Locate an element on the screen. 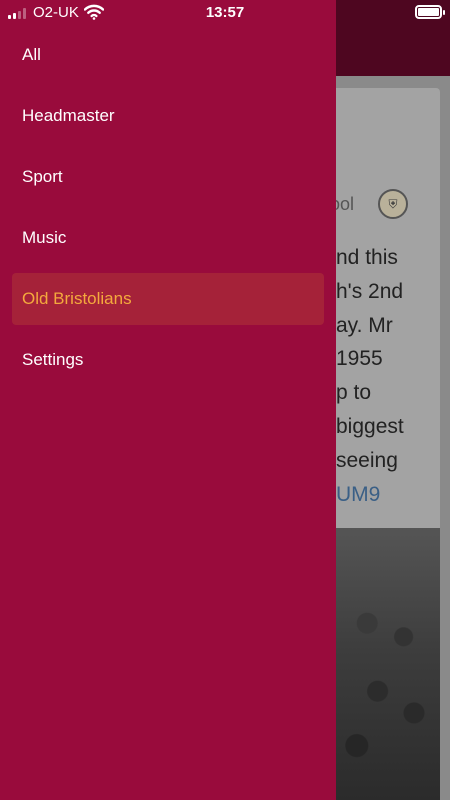  clock: 13:57 is located at coordinates (225, 12).